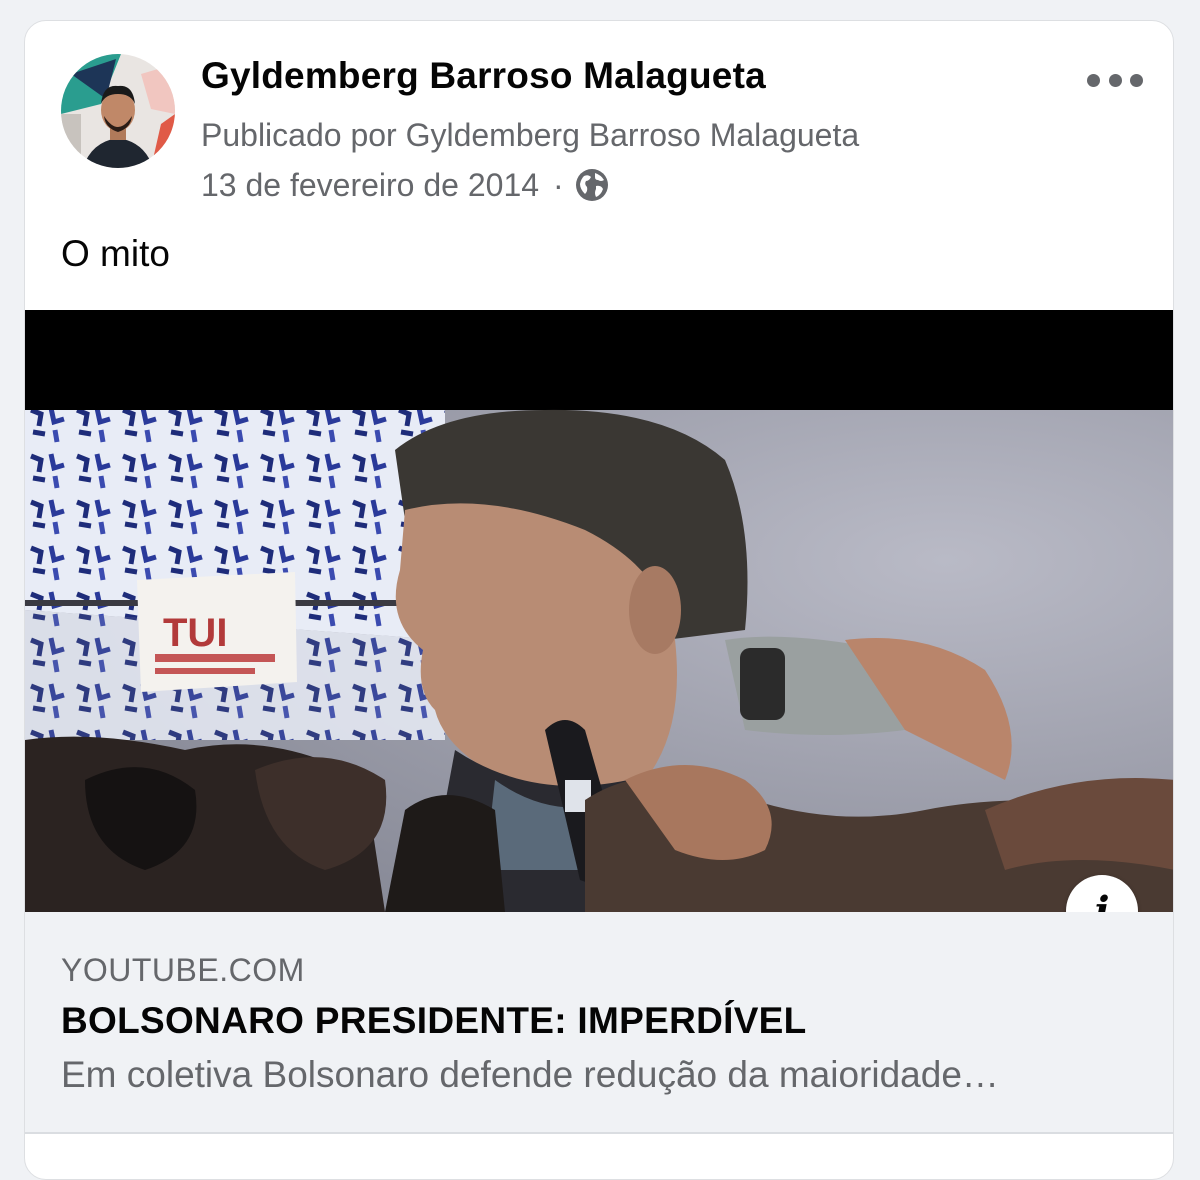 The width and height of the screenshot is (1200, 1180). Describe the element at coordinates (183, 970) in the screenshot. I see `link-domain: YOUTUBE.COM` at that location.